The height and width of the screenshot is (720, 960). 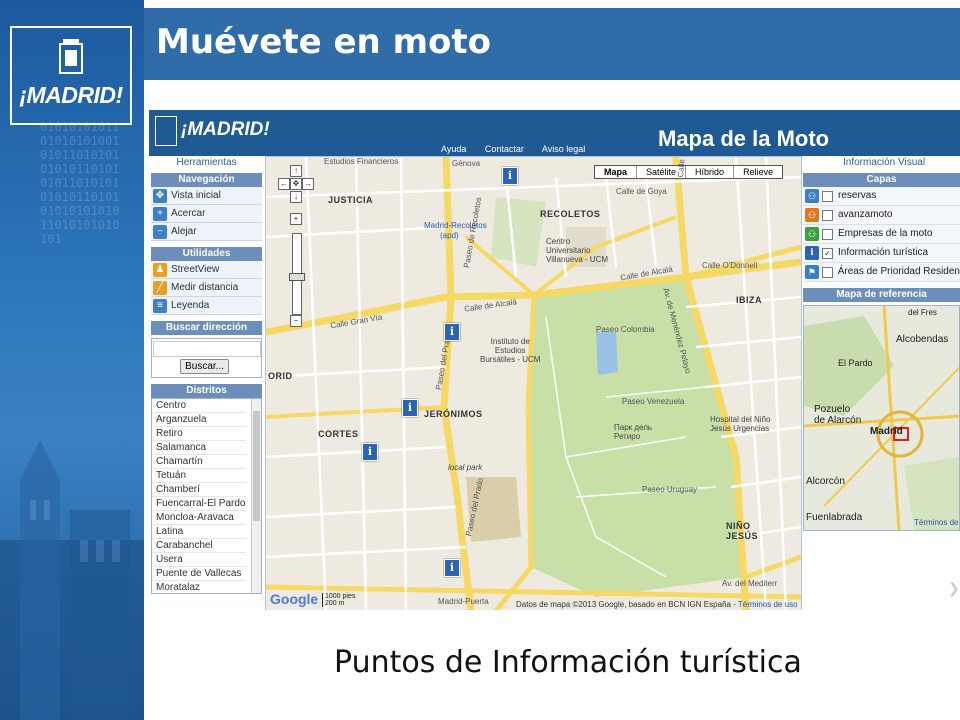 I want to click on map-type-mapa: Mapa, so click(x=616, y=172).